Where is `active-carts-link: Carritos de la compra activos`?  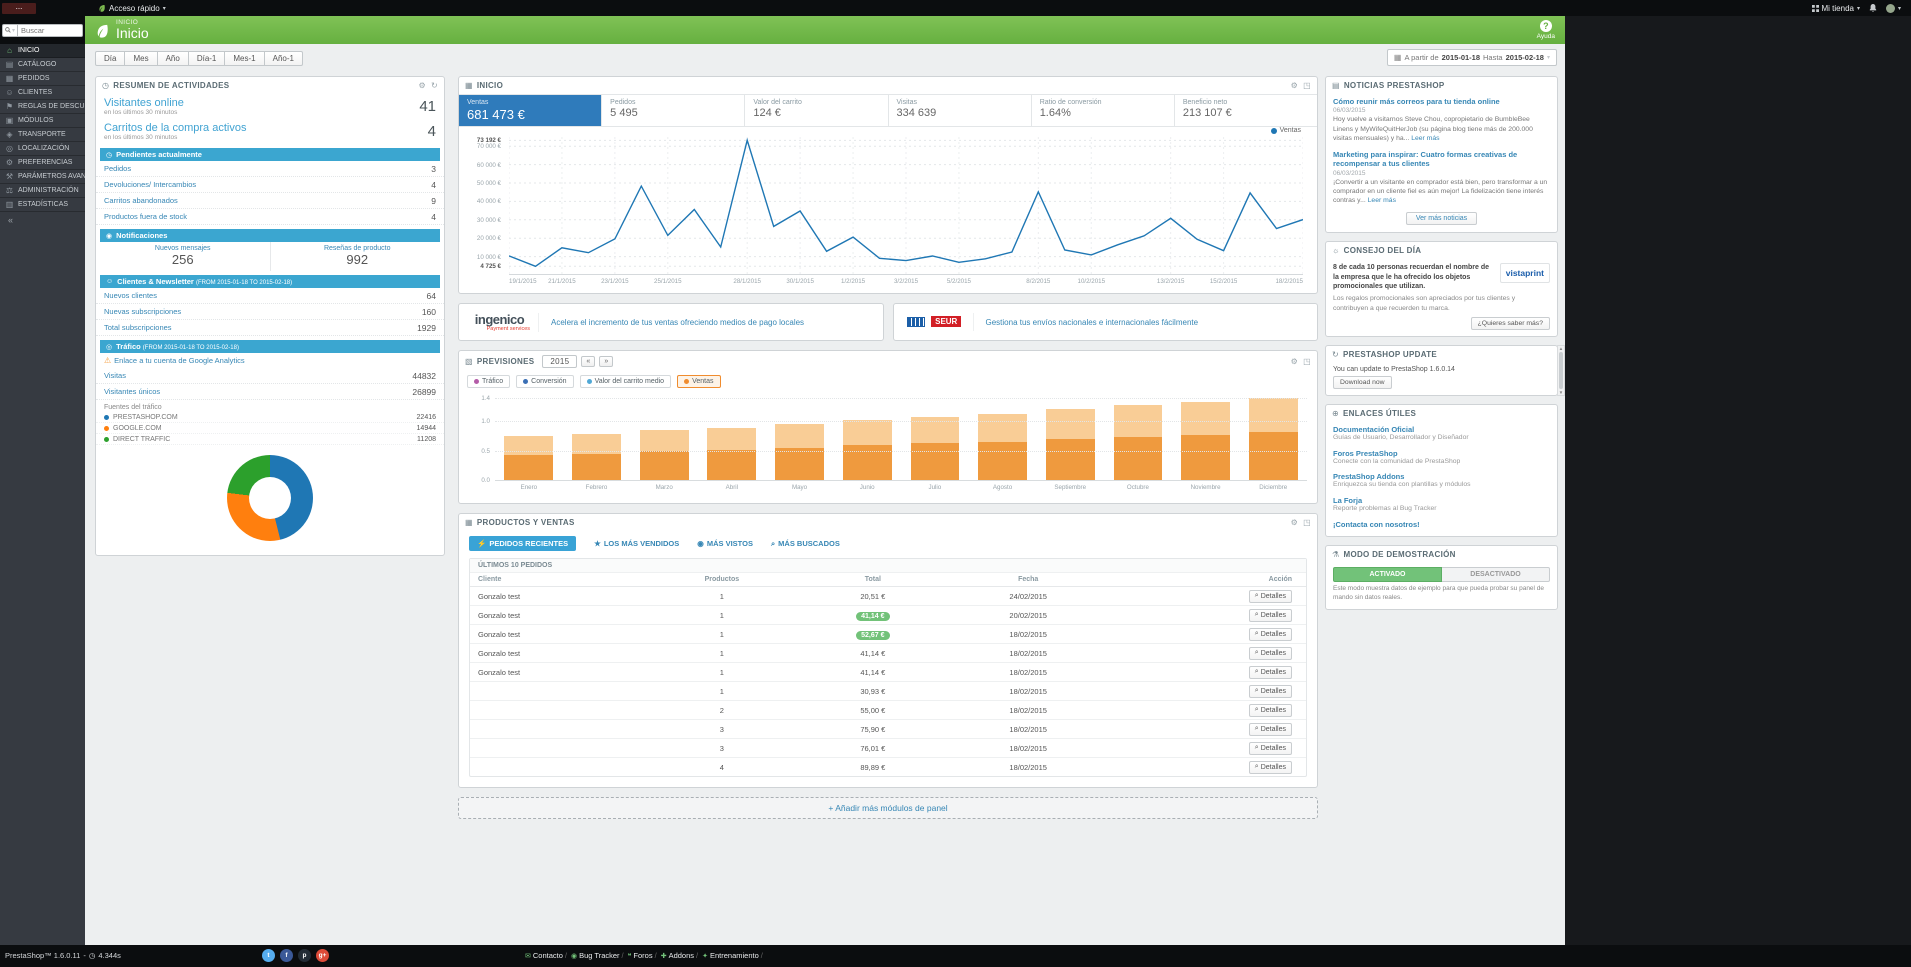
active-carts-link: Carritos de la compra activos is located at coordinates (175, 128).